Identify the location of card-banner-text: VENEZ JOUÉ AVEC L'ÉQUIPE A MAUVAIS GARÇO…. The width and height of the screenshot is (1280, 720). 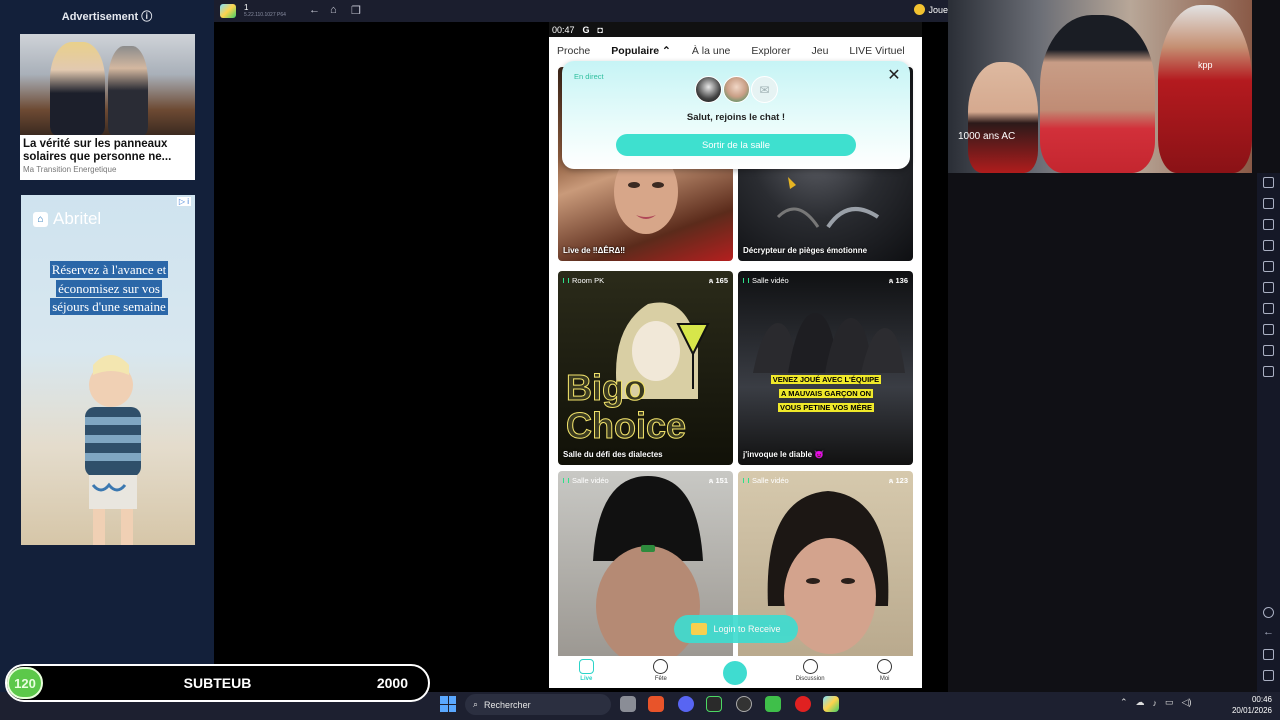
(826, 394).